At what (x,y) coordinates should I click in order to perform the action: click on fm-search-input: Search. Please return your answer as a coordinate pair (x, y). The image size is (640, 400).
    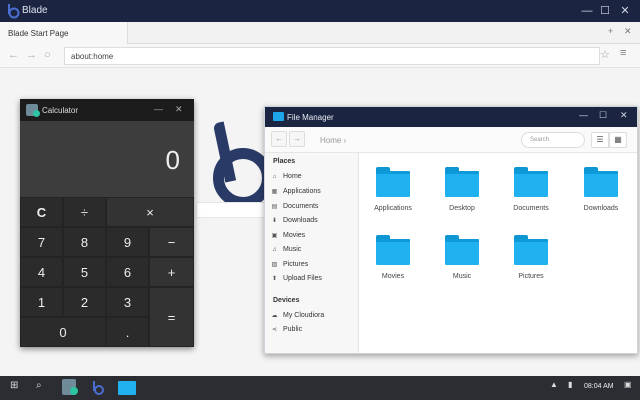
    Looking at the image, I should click on (553, 140).